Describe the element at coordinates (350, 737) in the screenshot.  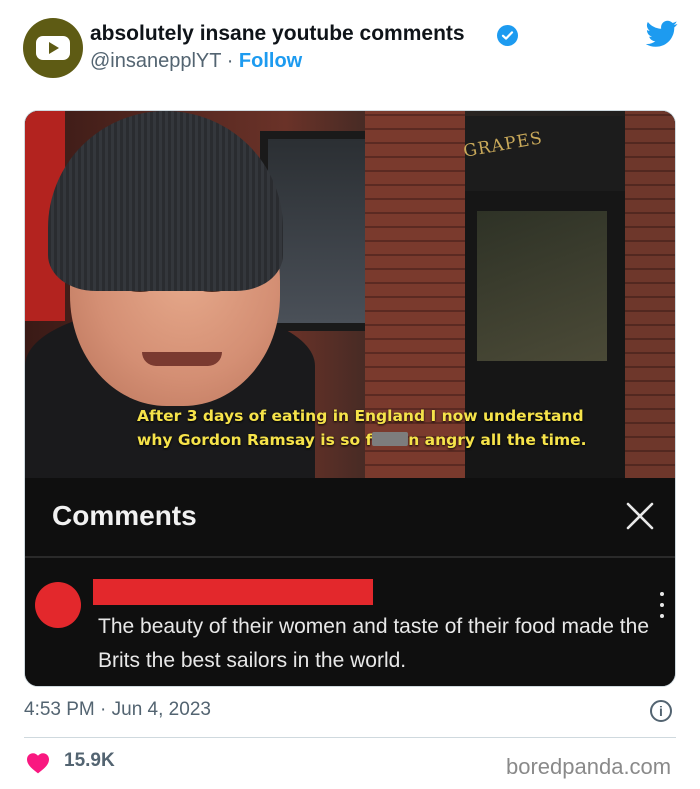
I see `footer-divider` at that location.